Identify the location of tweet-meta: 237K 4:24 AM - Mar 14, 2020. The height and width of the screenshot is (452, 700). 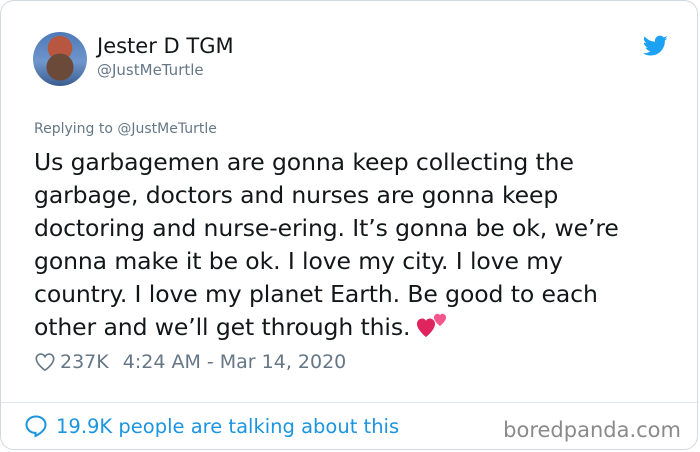
(190, 362).